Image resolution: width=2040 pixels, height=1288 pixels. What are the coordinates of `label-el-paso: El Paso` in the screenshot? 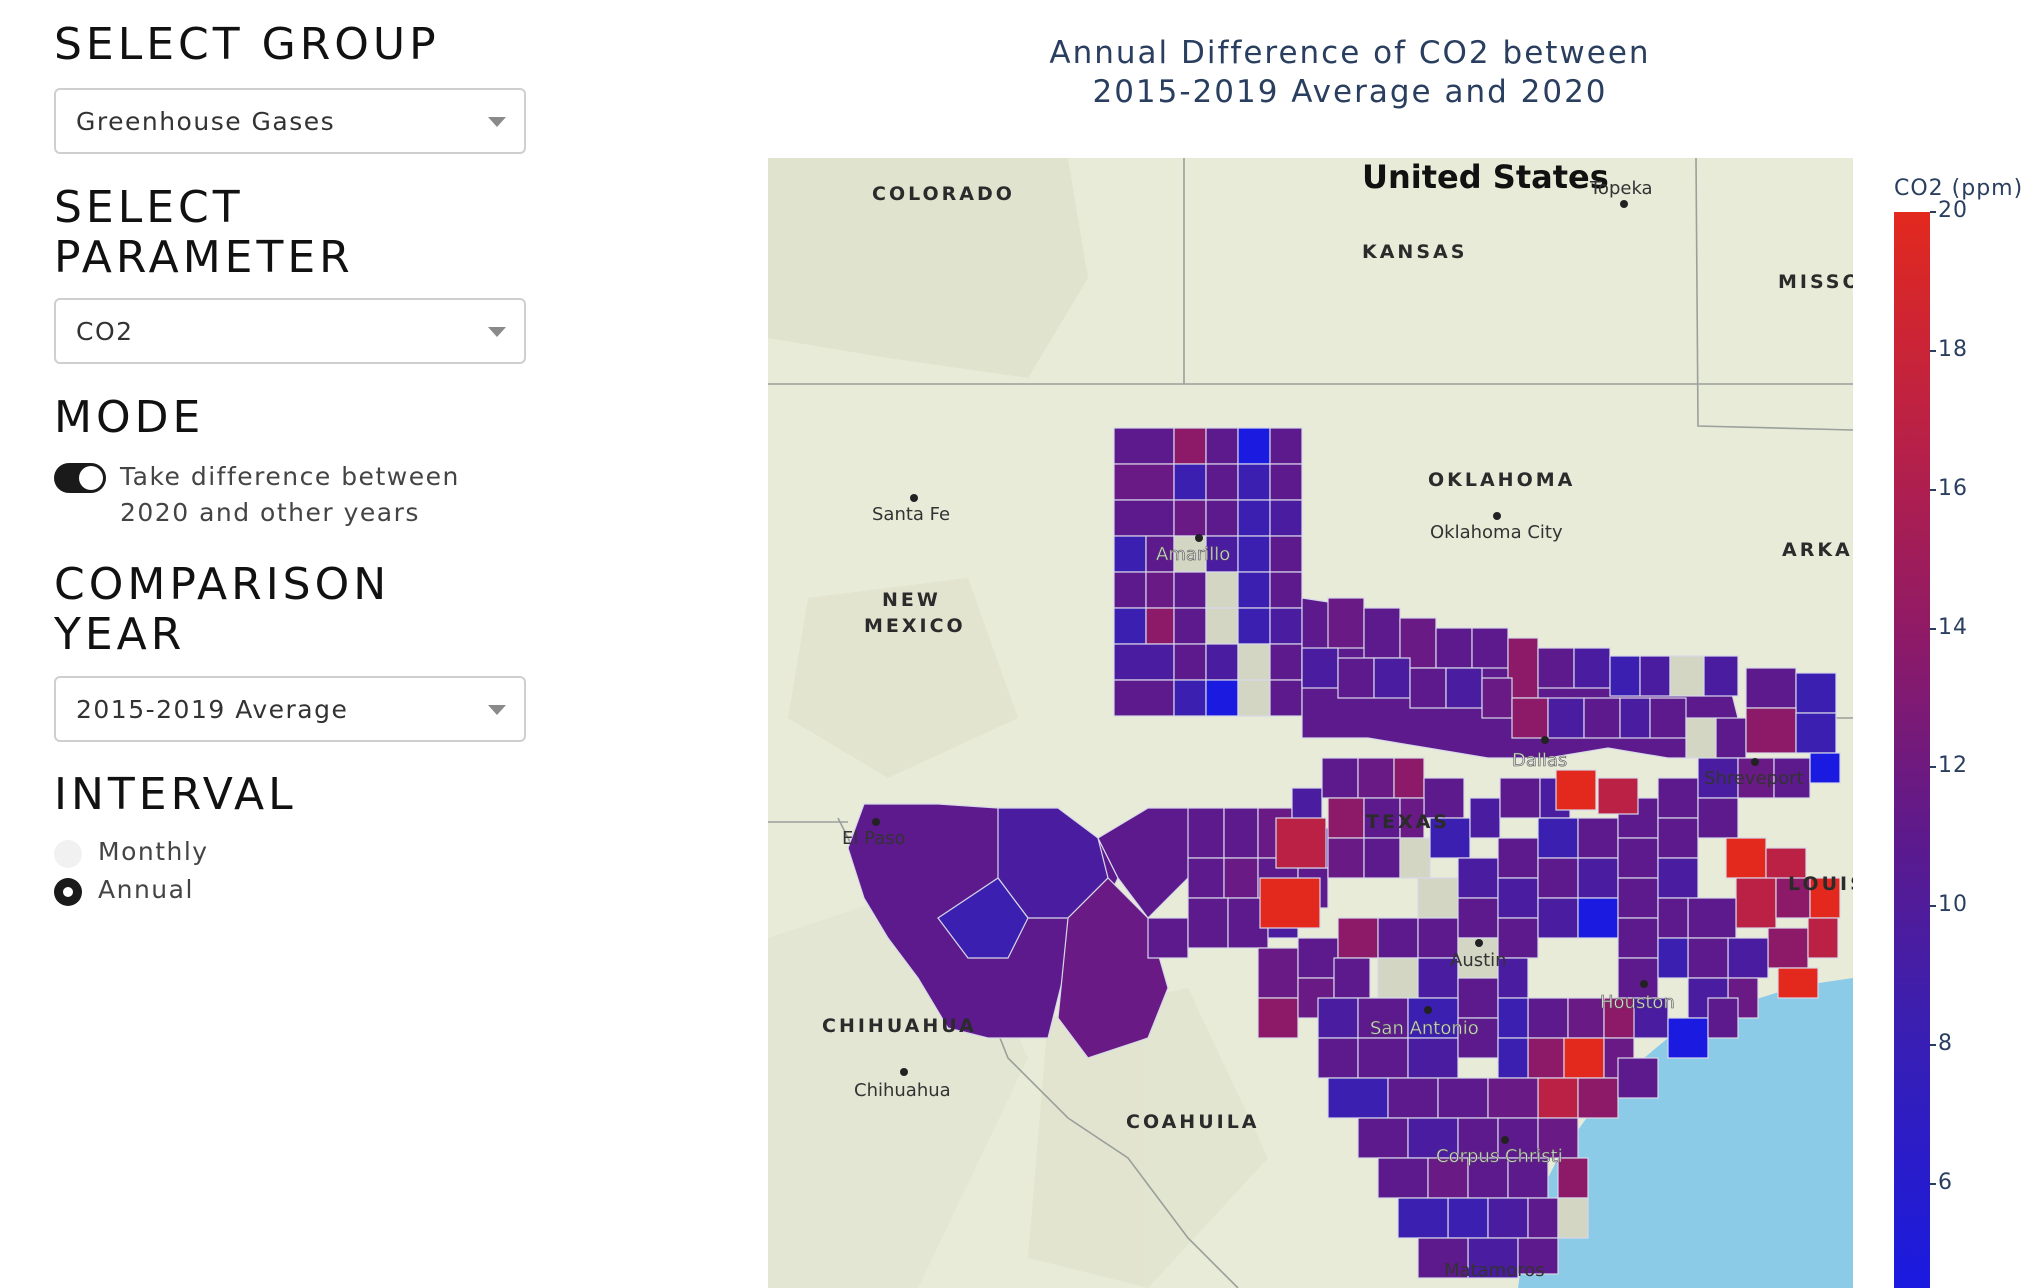 It's located at (874, 838).